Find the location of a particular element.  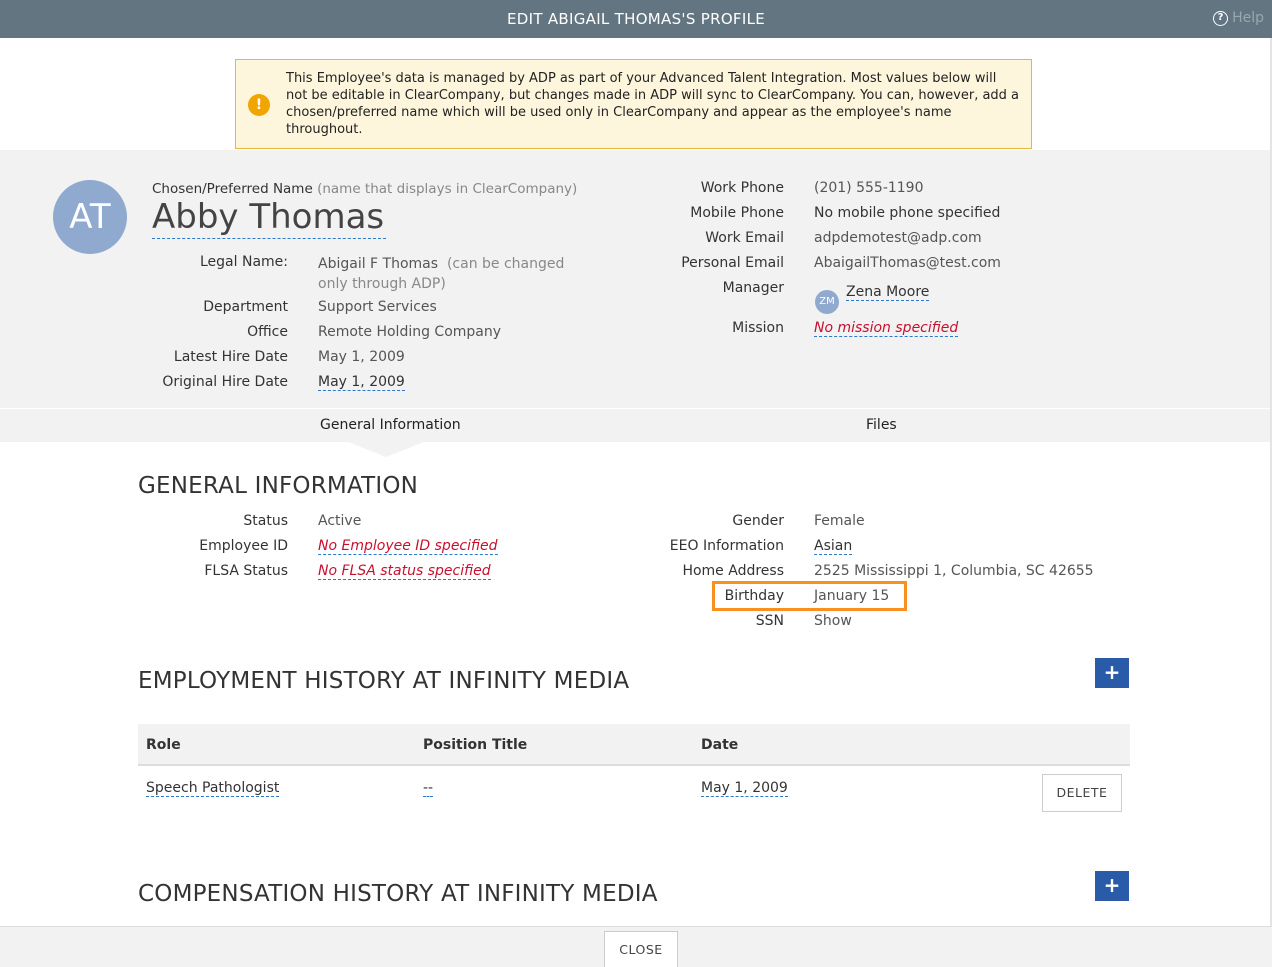

office-label: Office is located at coordinates (267, 332).